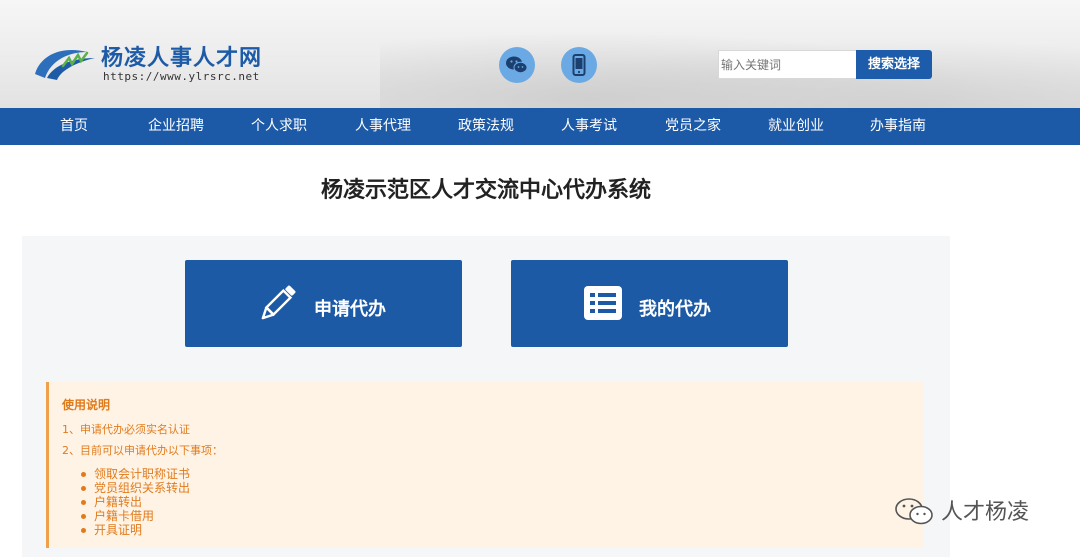 This screenshot has height=557, width=1080. Describe the element at coordinates (985, 512) in the screenshot. I see `watermark-text: 人才杨凌` at that location.